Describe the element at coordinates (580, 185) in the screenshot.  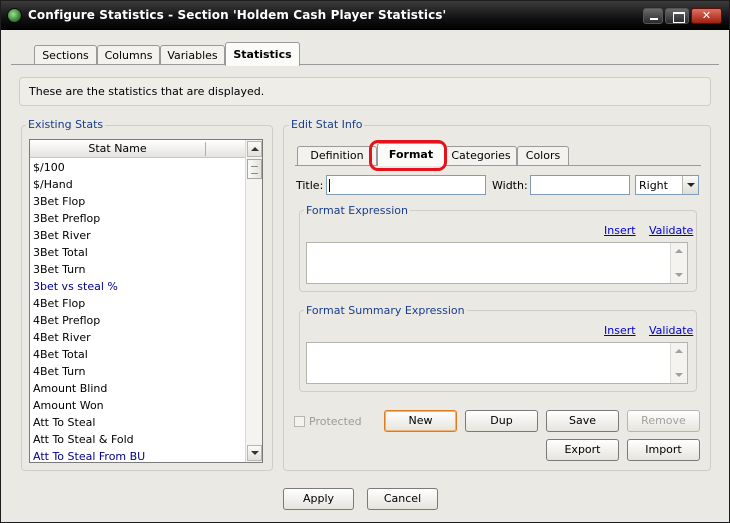
I see `width-input` at that location.